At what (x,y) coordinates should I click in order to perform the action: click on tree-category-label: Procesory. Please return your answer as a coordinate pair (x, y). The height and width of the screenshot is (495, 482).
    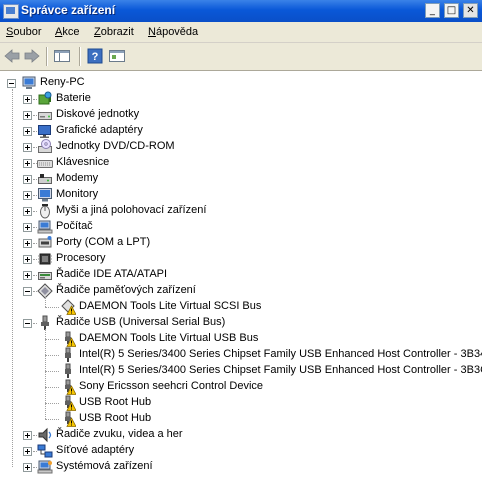
    Looking at the image, I should click on (81, 258).